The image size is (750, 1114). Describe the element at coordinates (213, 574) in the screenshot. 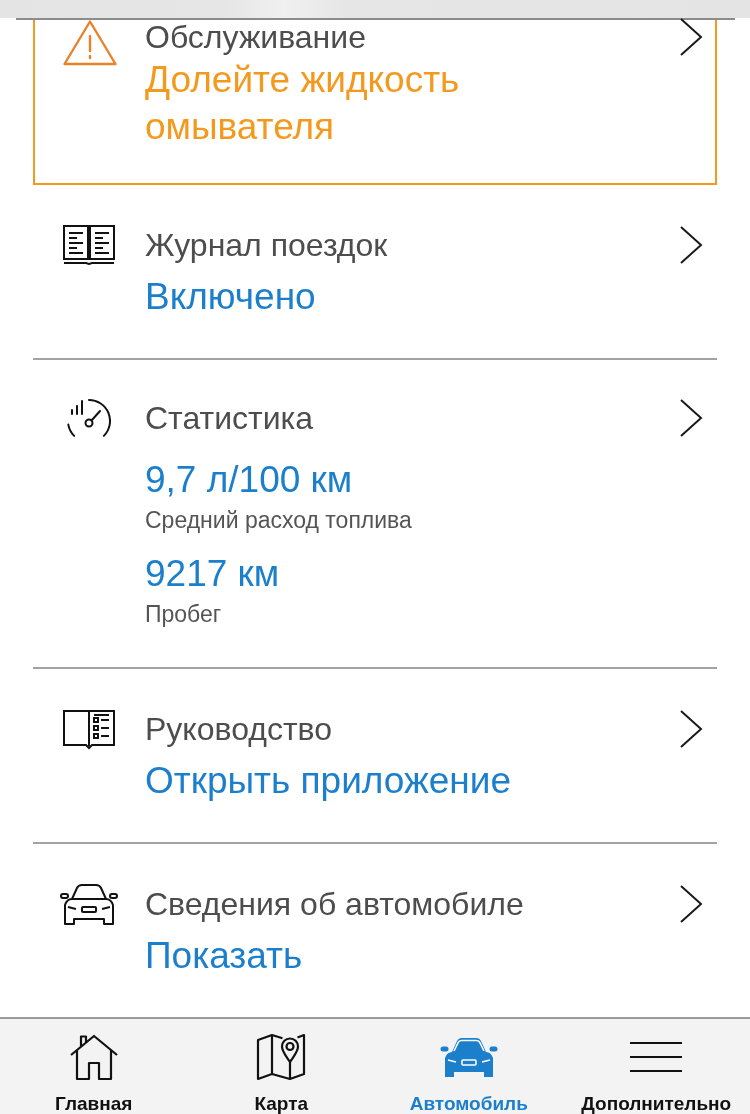

I see `stat-value: 9217 км` at that location.